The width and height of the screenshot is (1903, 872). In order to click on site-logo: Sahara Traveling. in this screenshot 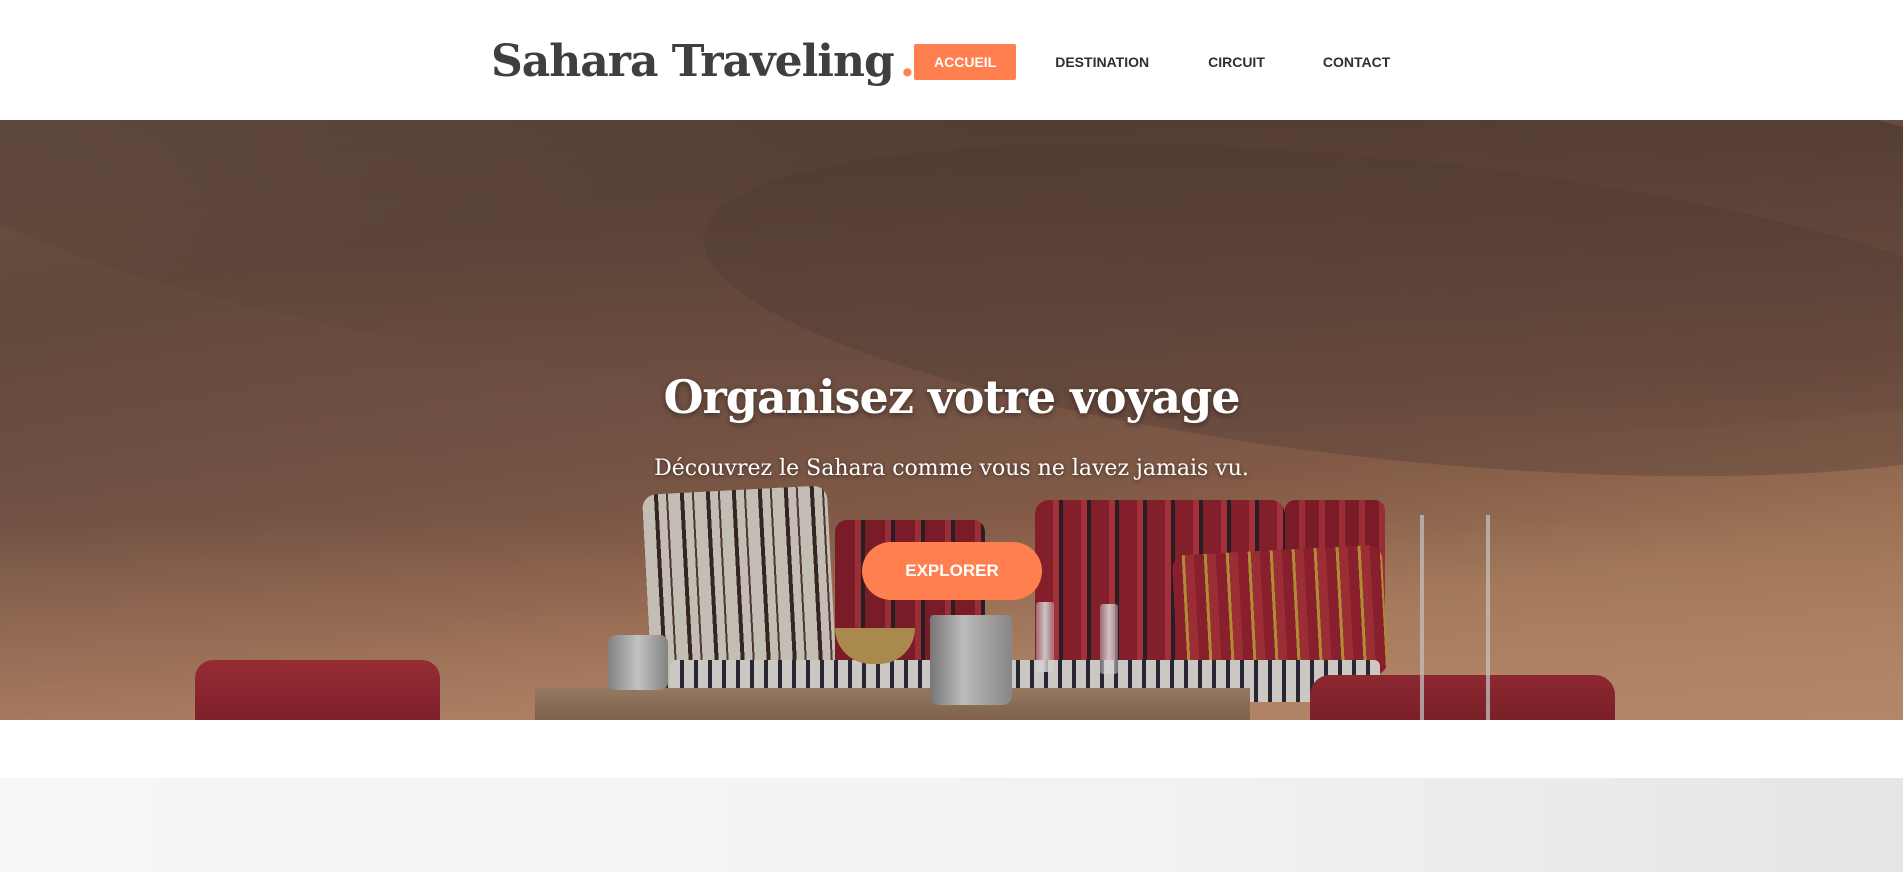, I will do `click(703, 61)`.